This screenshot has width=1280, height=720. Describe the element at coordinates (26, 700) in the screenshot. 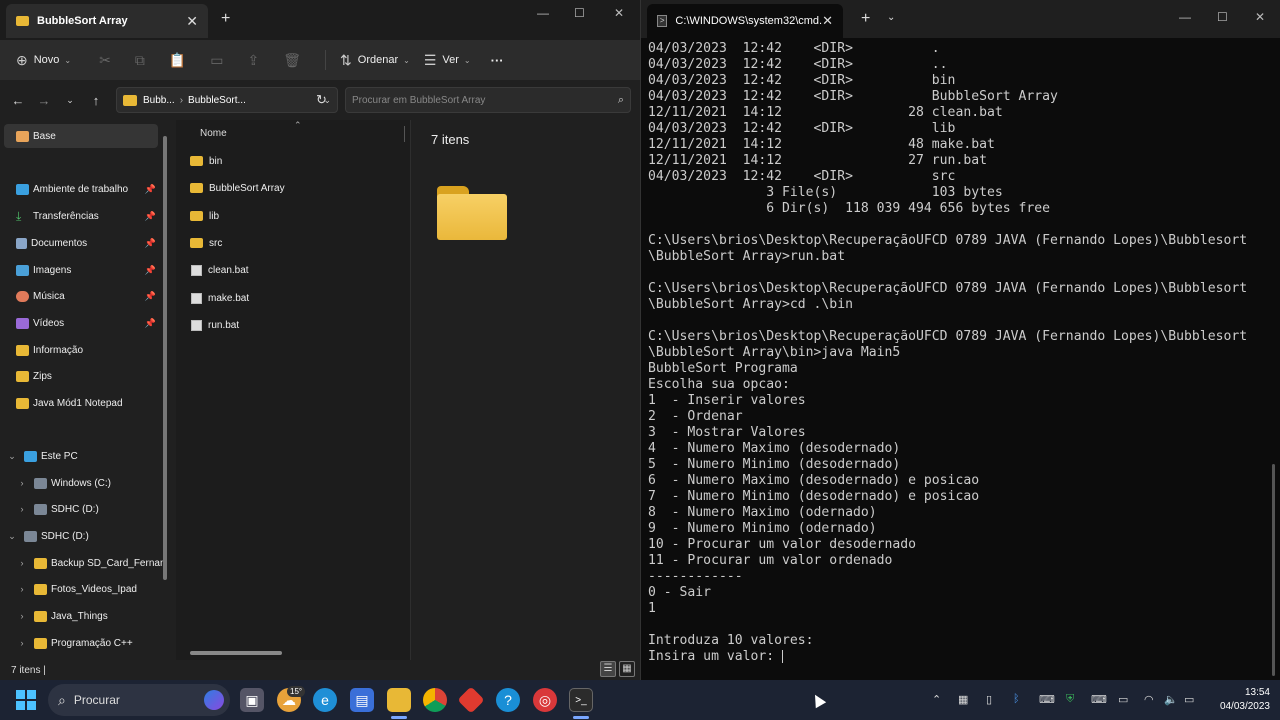

I see `windows-start-icon` at that location.